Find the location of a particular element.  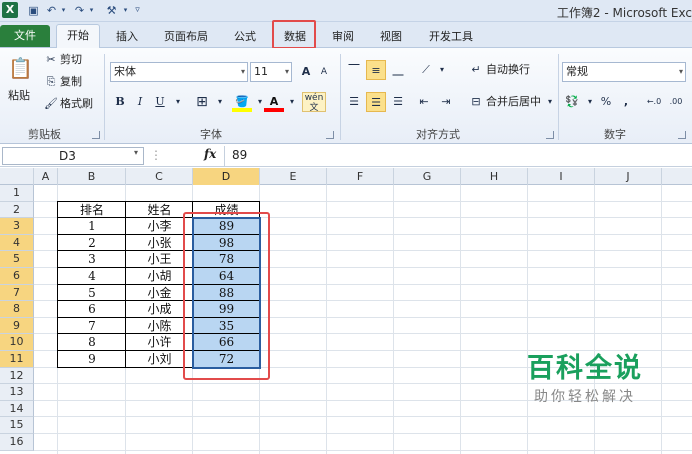

copy-button: 复制 is located at coordinates (71, 82).